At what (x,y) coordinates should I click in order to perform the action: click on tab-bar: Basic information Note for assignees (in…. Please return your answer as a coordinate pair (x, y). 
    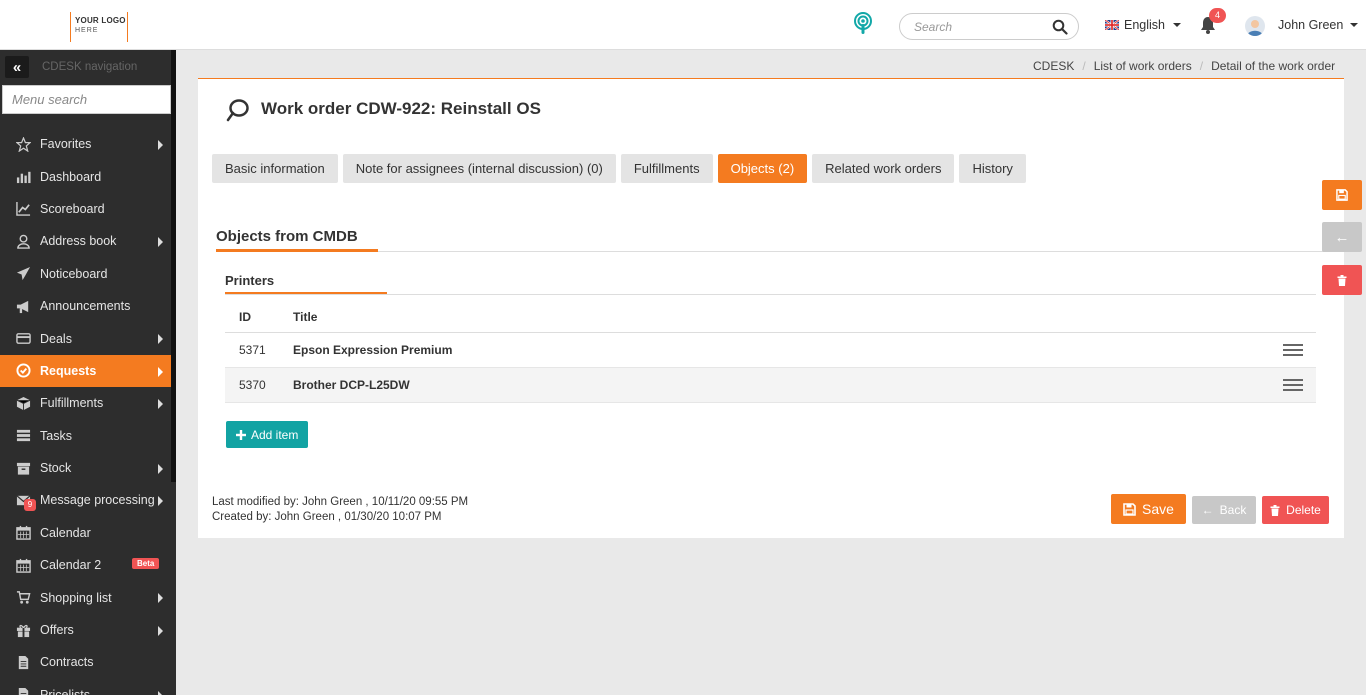
    Looking at the image, I should click on (619, 168).